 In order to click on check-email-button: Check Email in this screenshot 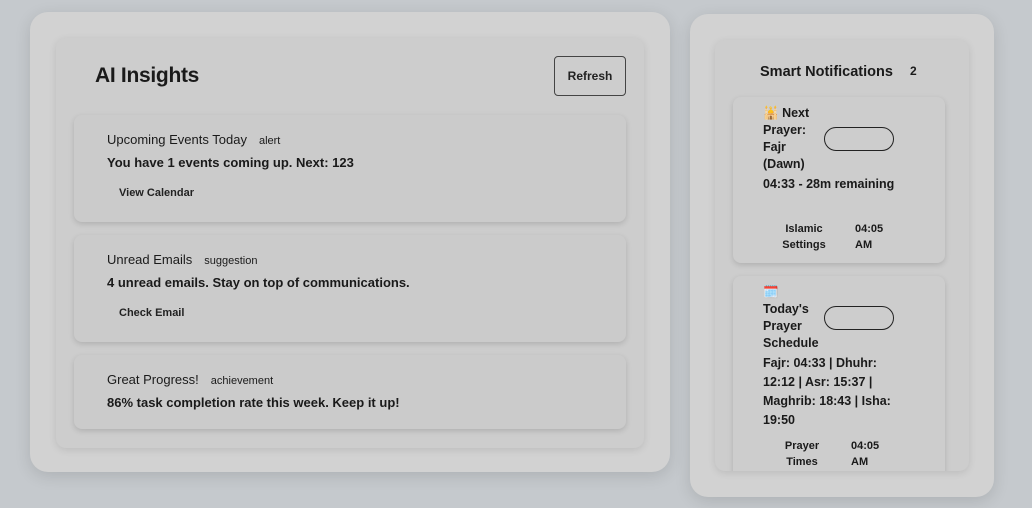, I will do `click(151, 313)`.